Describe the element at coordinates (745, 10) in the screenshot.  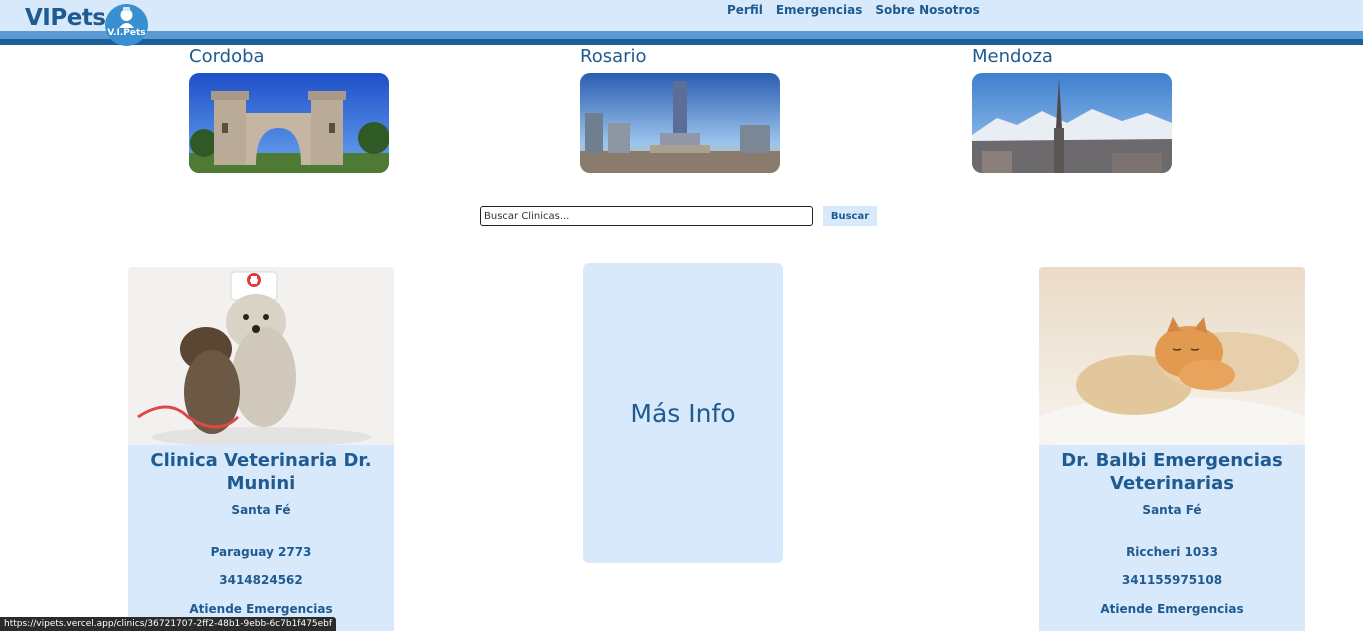
I see `nav-perfil: Perfil` at that location.